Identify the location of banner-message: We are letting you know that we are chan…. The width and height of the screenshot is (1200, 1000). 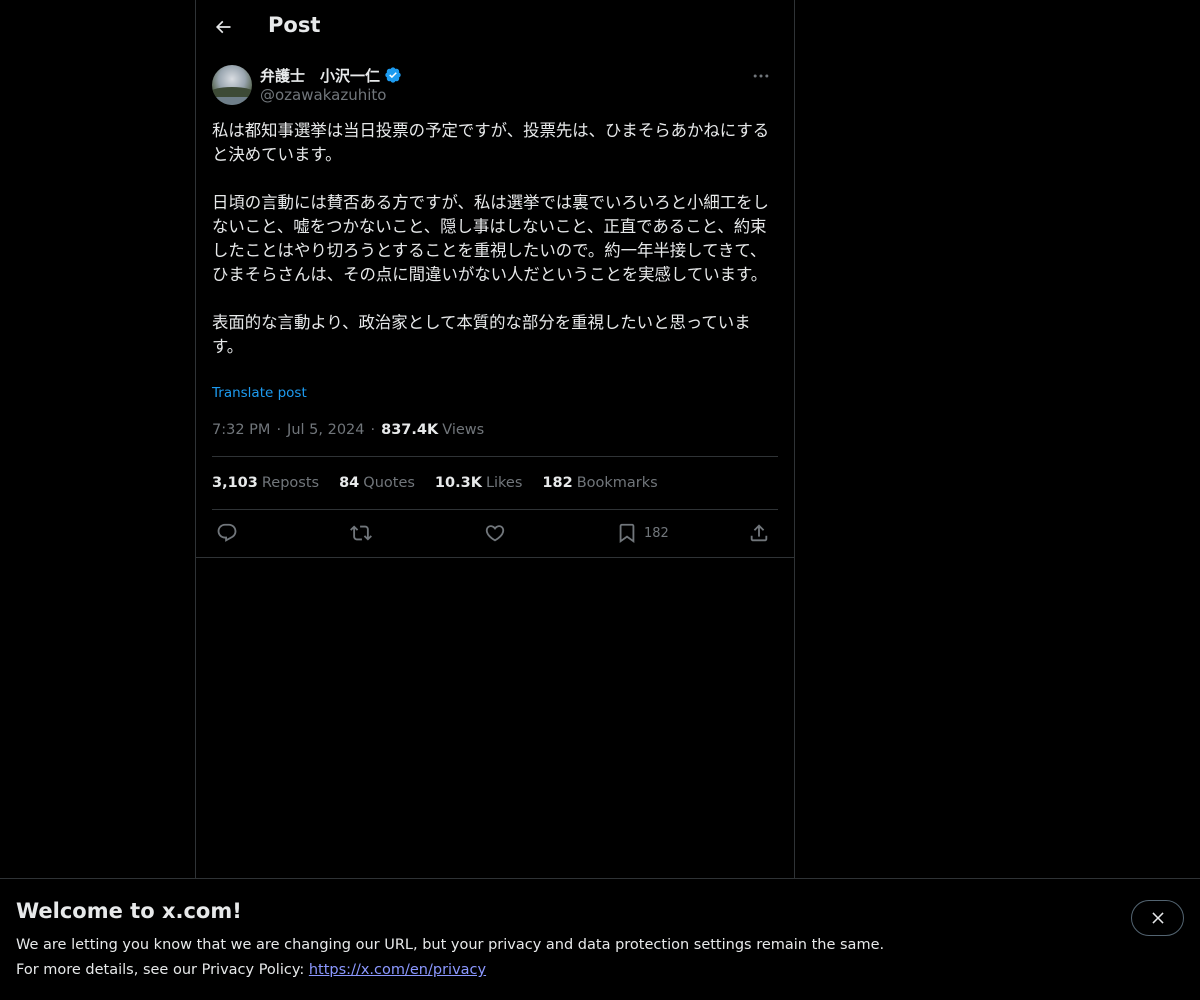
(450, 945).